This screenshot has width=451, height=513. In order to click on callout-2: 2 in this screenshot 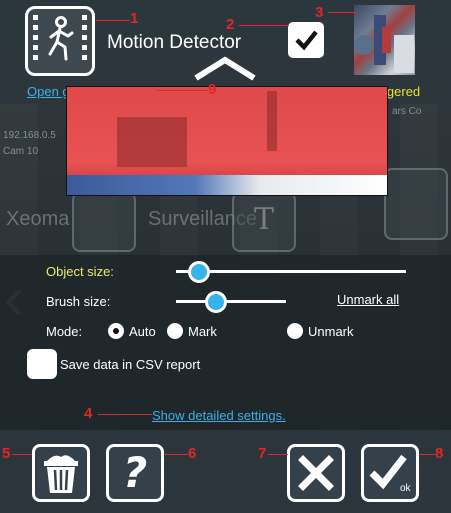, I will do `click(230, 24)`.